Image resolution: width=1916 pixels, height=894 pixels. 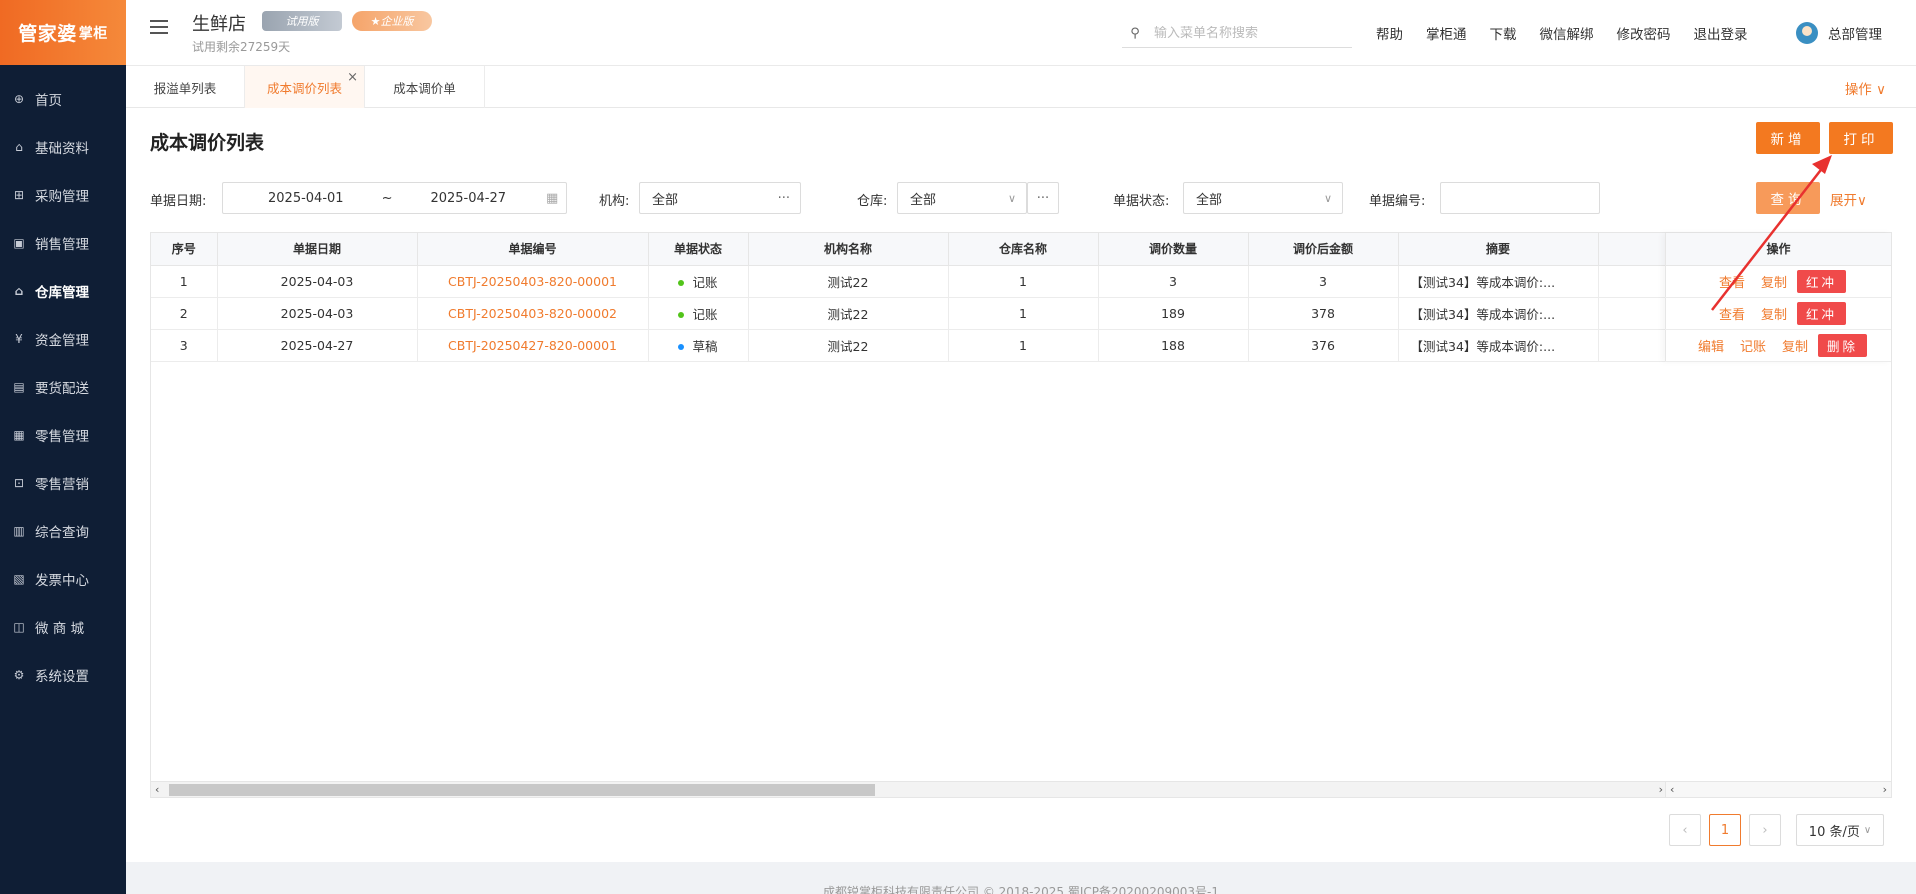 What do you see at coordinates (1765, 830) in the screenshot?
I see `next-page-button: ›` at bounding box center [1765, 830].